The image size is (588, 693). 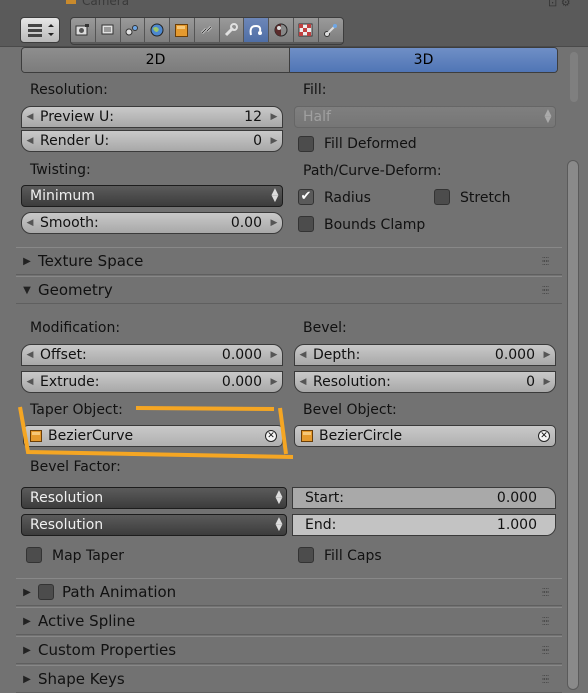 What do you see at coordinates (337, 355) in the screenshot?
I see `depth-label: Depth:` at bounding box center [337, 355].